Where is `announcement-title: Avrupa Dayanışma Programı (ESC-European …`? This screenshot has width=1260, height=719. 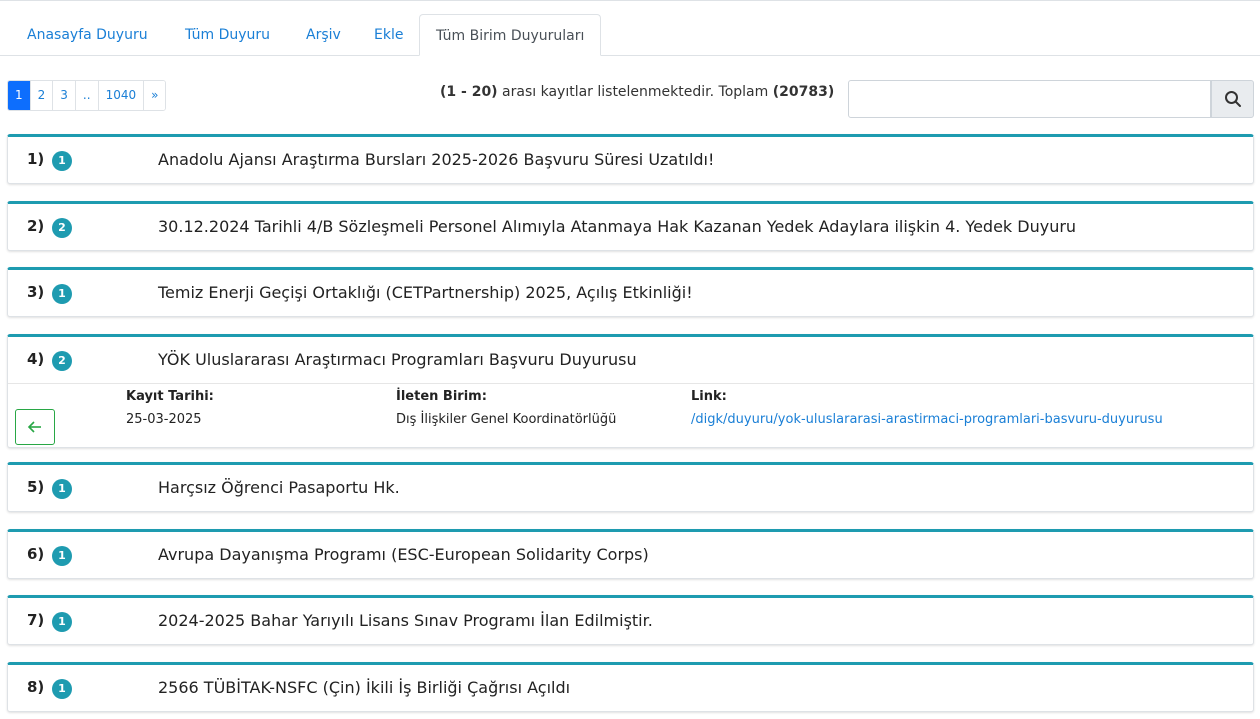 announcement-title: Avrupa Dayanışma Programı (ESC-European … is located at coordinates (403, 554).